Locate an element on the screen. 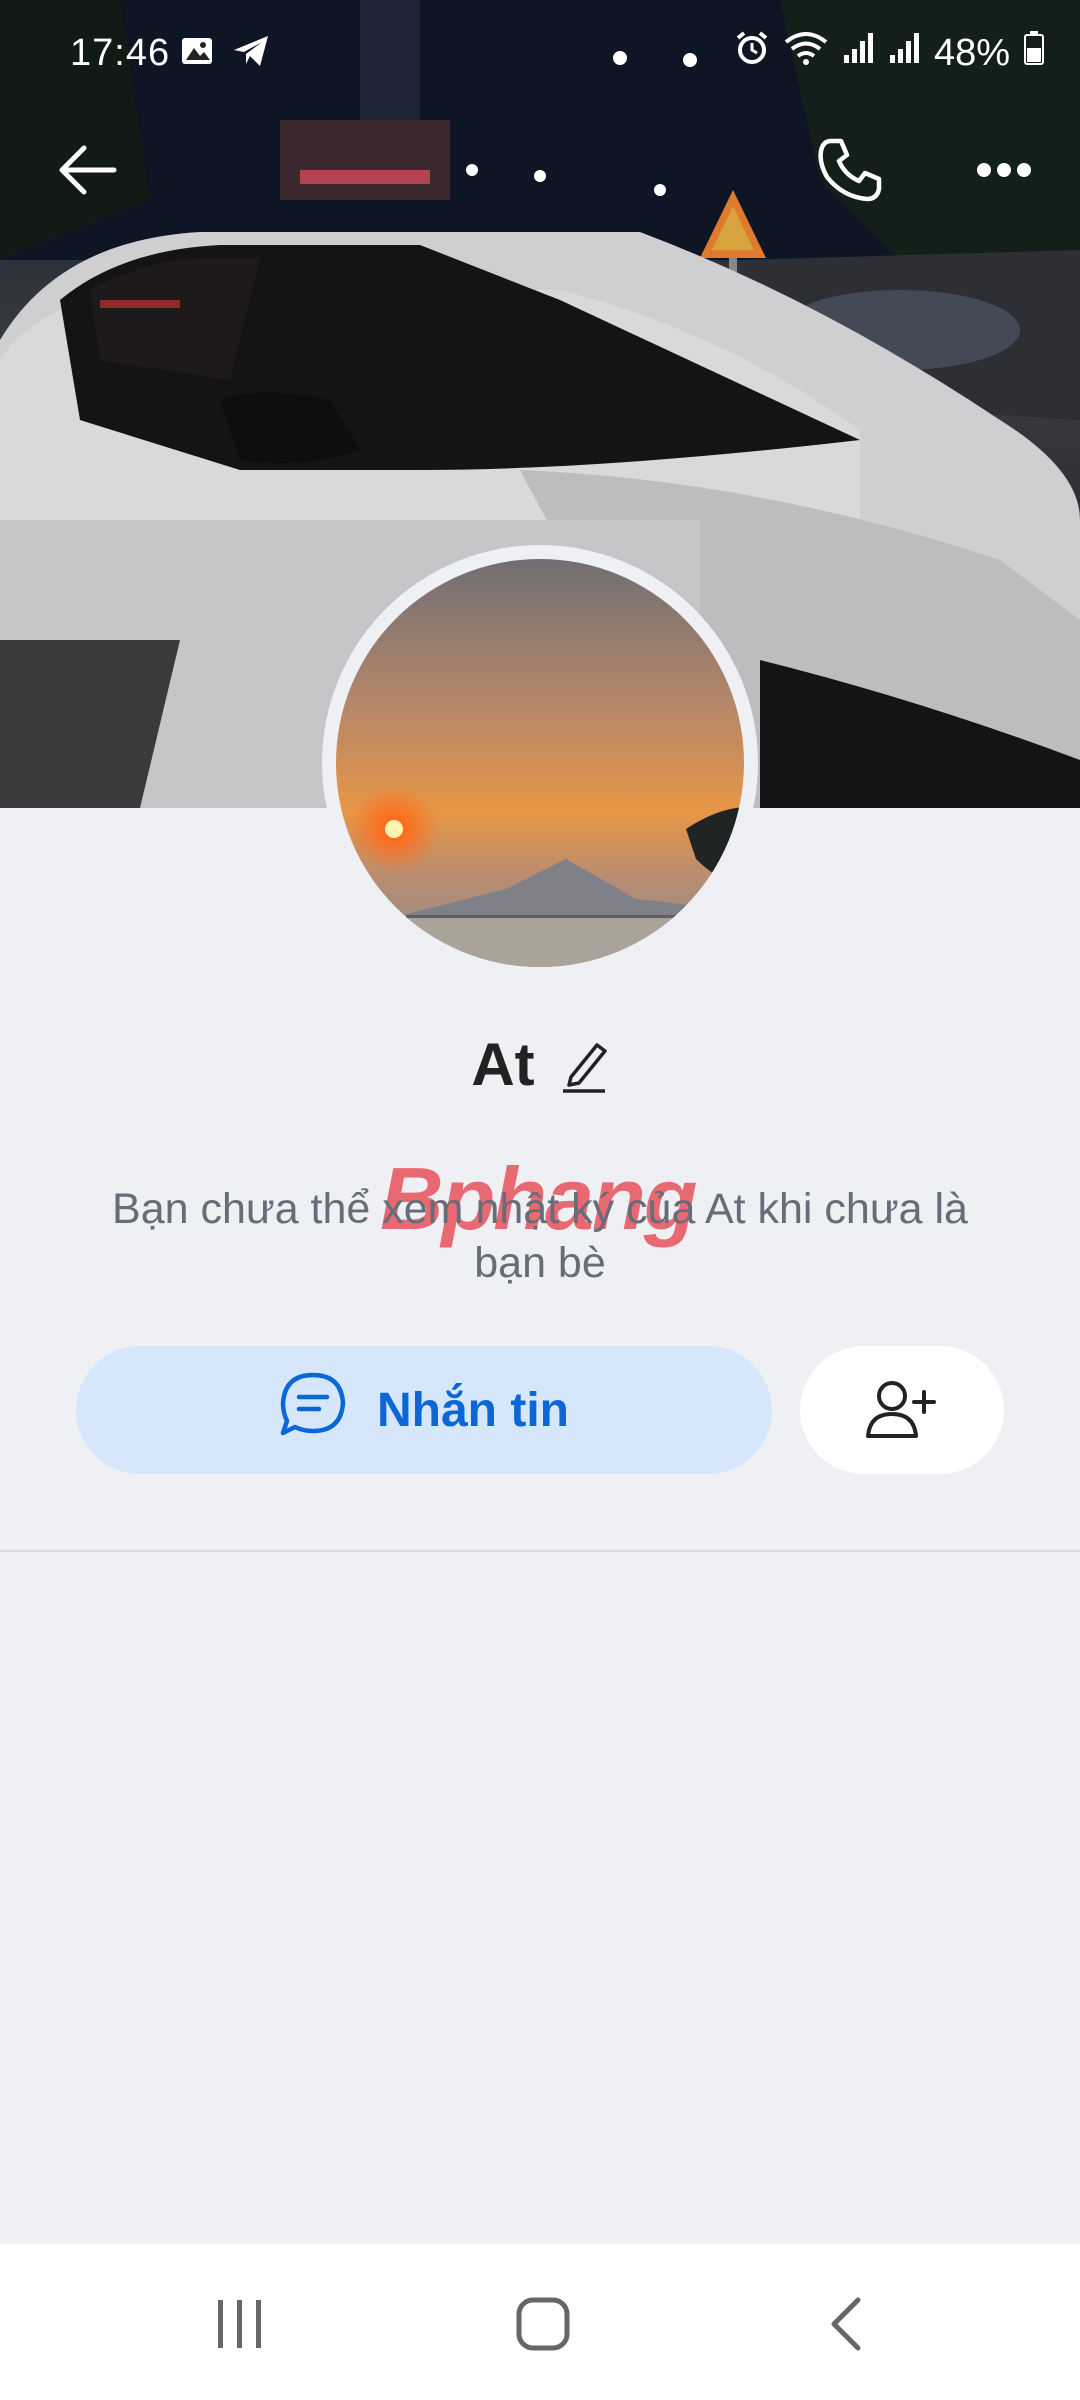 The height and width of the screenshot is (2400, 1080). avatar is located at coordinates (540, 763).